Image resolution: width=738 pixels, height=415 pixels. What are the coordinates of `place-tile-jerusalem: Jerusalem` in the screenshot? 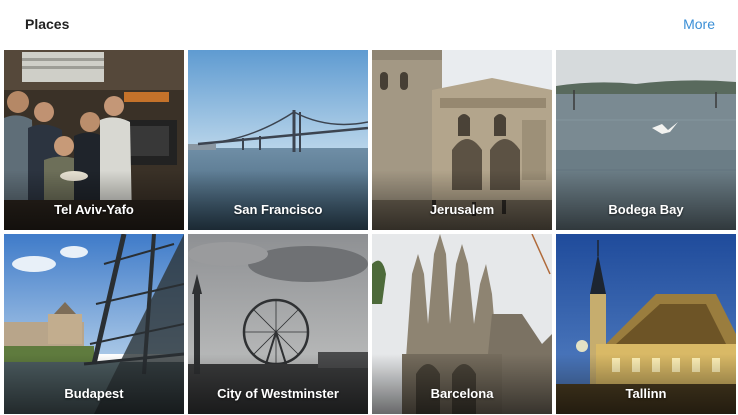 It's located at (462, 140).